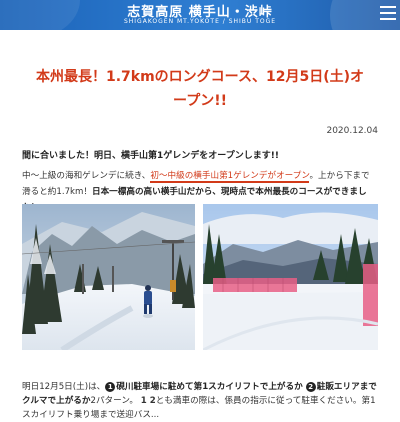 The height and width of the screenshot is (422, 400). What do you see at coordinates (148, 401) in the screenshot?
I see `option-numbers: 1 2` at bounding box center [148, 401].